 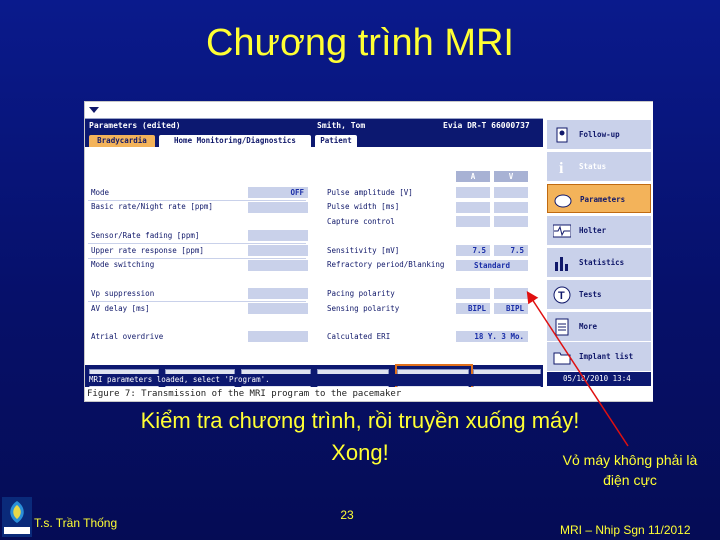 I want to click on pulse-amplitude-v, so click(x=511, y=192).